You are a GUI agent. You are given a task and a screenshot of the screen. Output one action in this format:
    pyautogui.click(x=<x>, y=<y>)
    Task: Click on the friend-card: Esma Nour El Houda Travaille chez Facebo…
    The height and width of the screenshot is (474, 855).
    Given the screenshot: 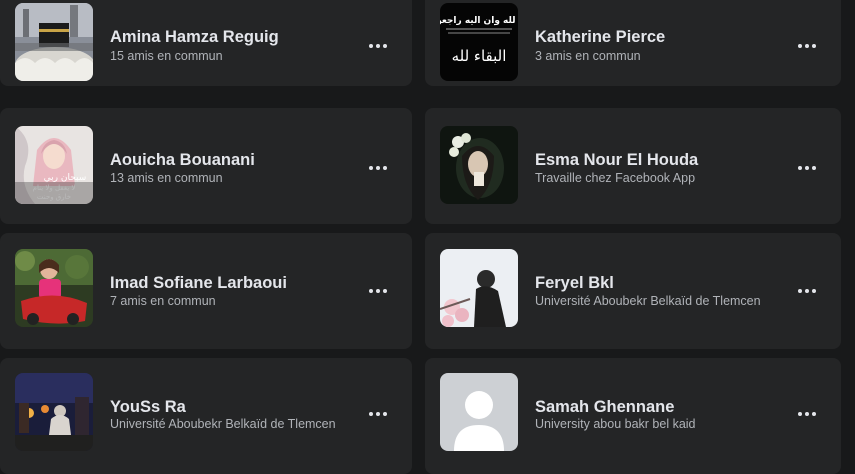 What is the action you would take?
    pyautogui.click(x=633, y=166)
    